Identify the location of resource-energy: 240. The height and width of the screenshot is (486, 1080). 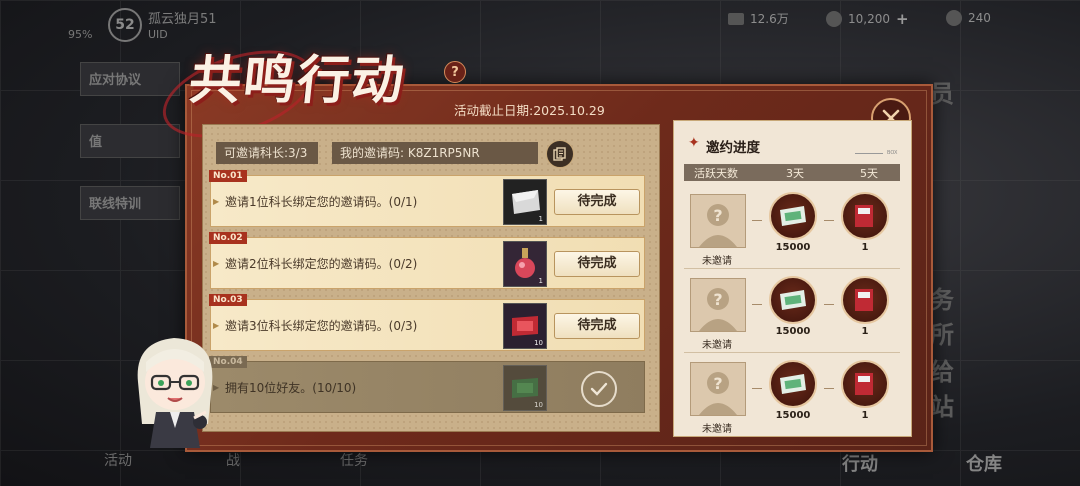
(968, 18).